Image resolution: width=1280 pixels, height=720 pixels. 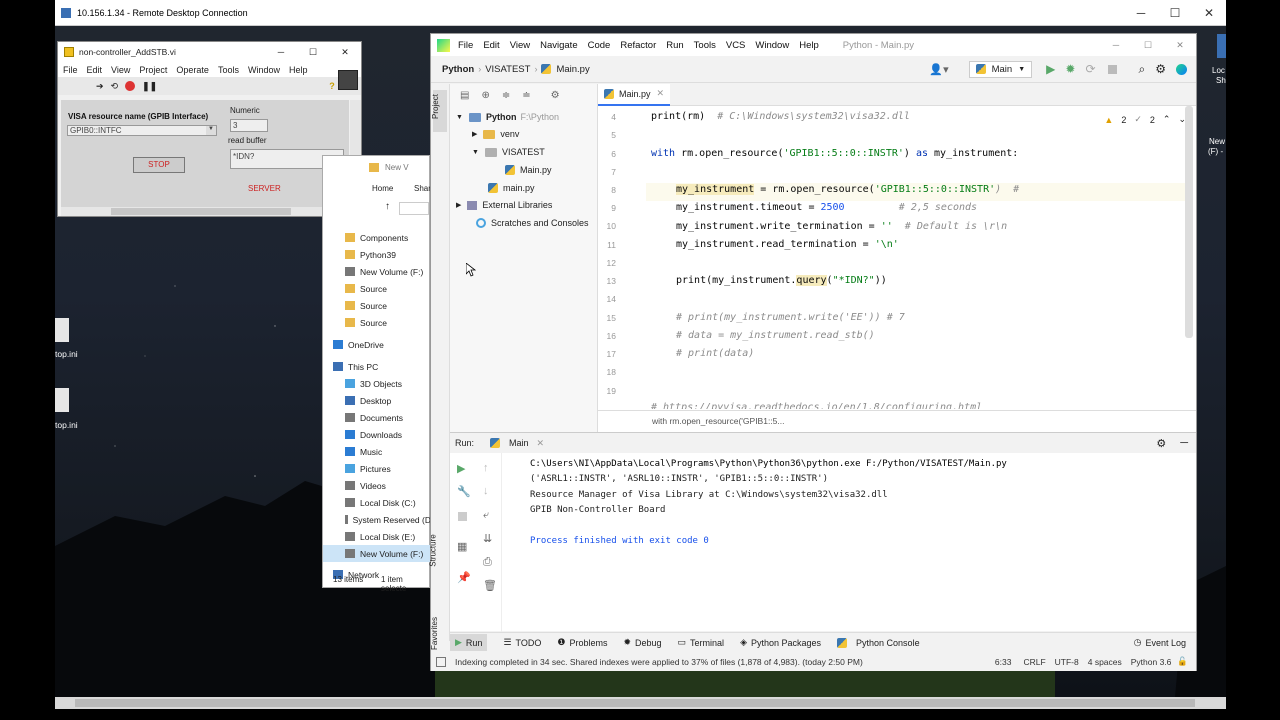 What do you see at coordinates (506, 95) in the screenshot?
I see `expand-all-icon: ≑` at bounding box center [506, 95].